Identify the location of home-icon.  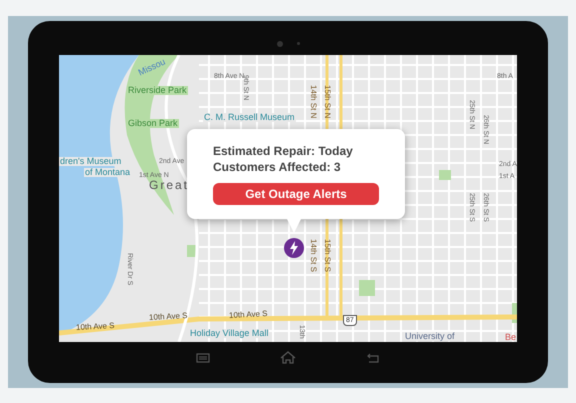
(288, 357).